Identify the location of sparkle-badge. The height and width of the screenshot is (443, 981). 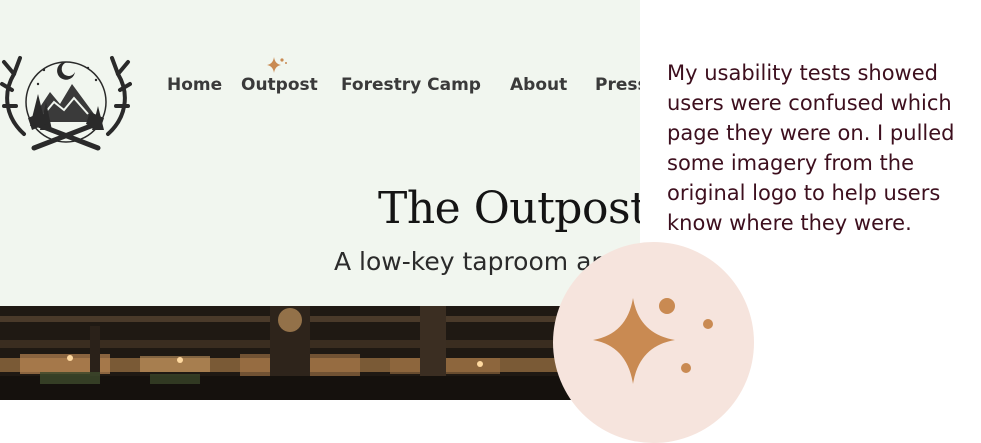
(653, 342).